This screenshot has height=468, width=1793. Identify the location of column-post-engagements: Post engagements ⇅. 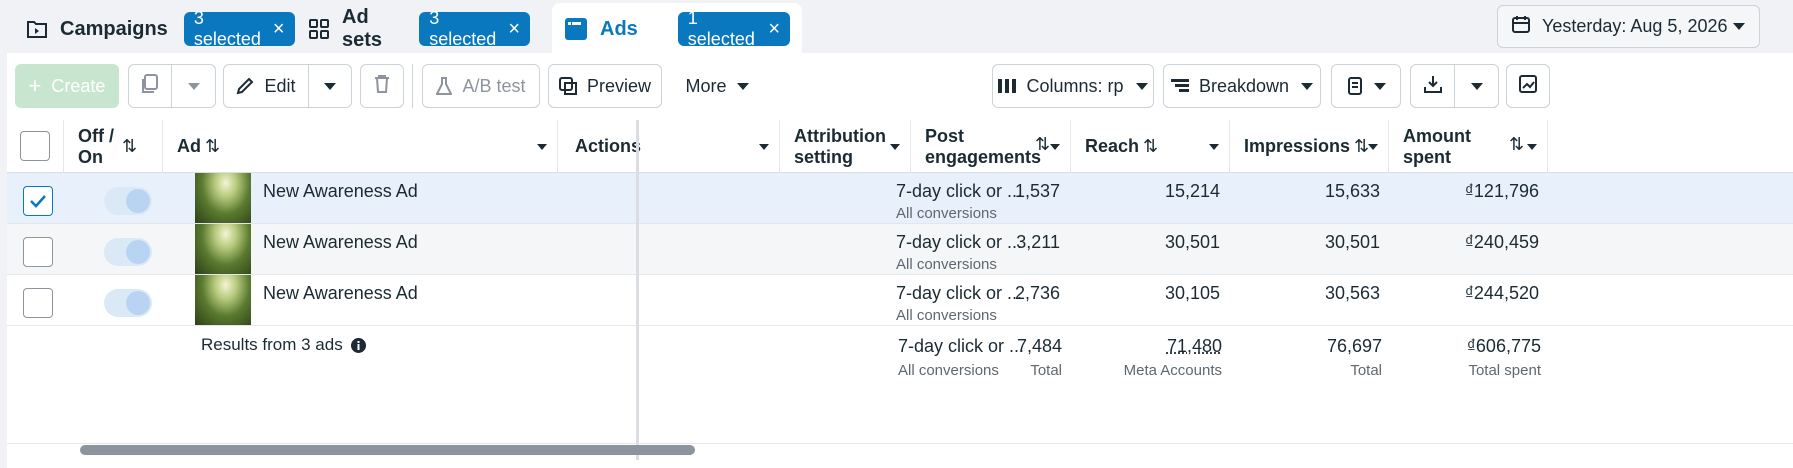
(991, 146).